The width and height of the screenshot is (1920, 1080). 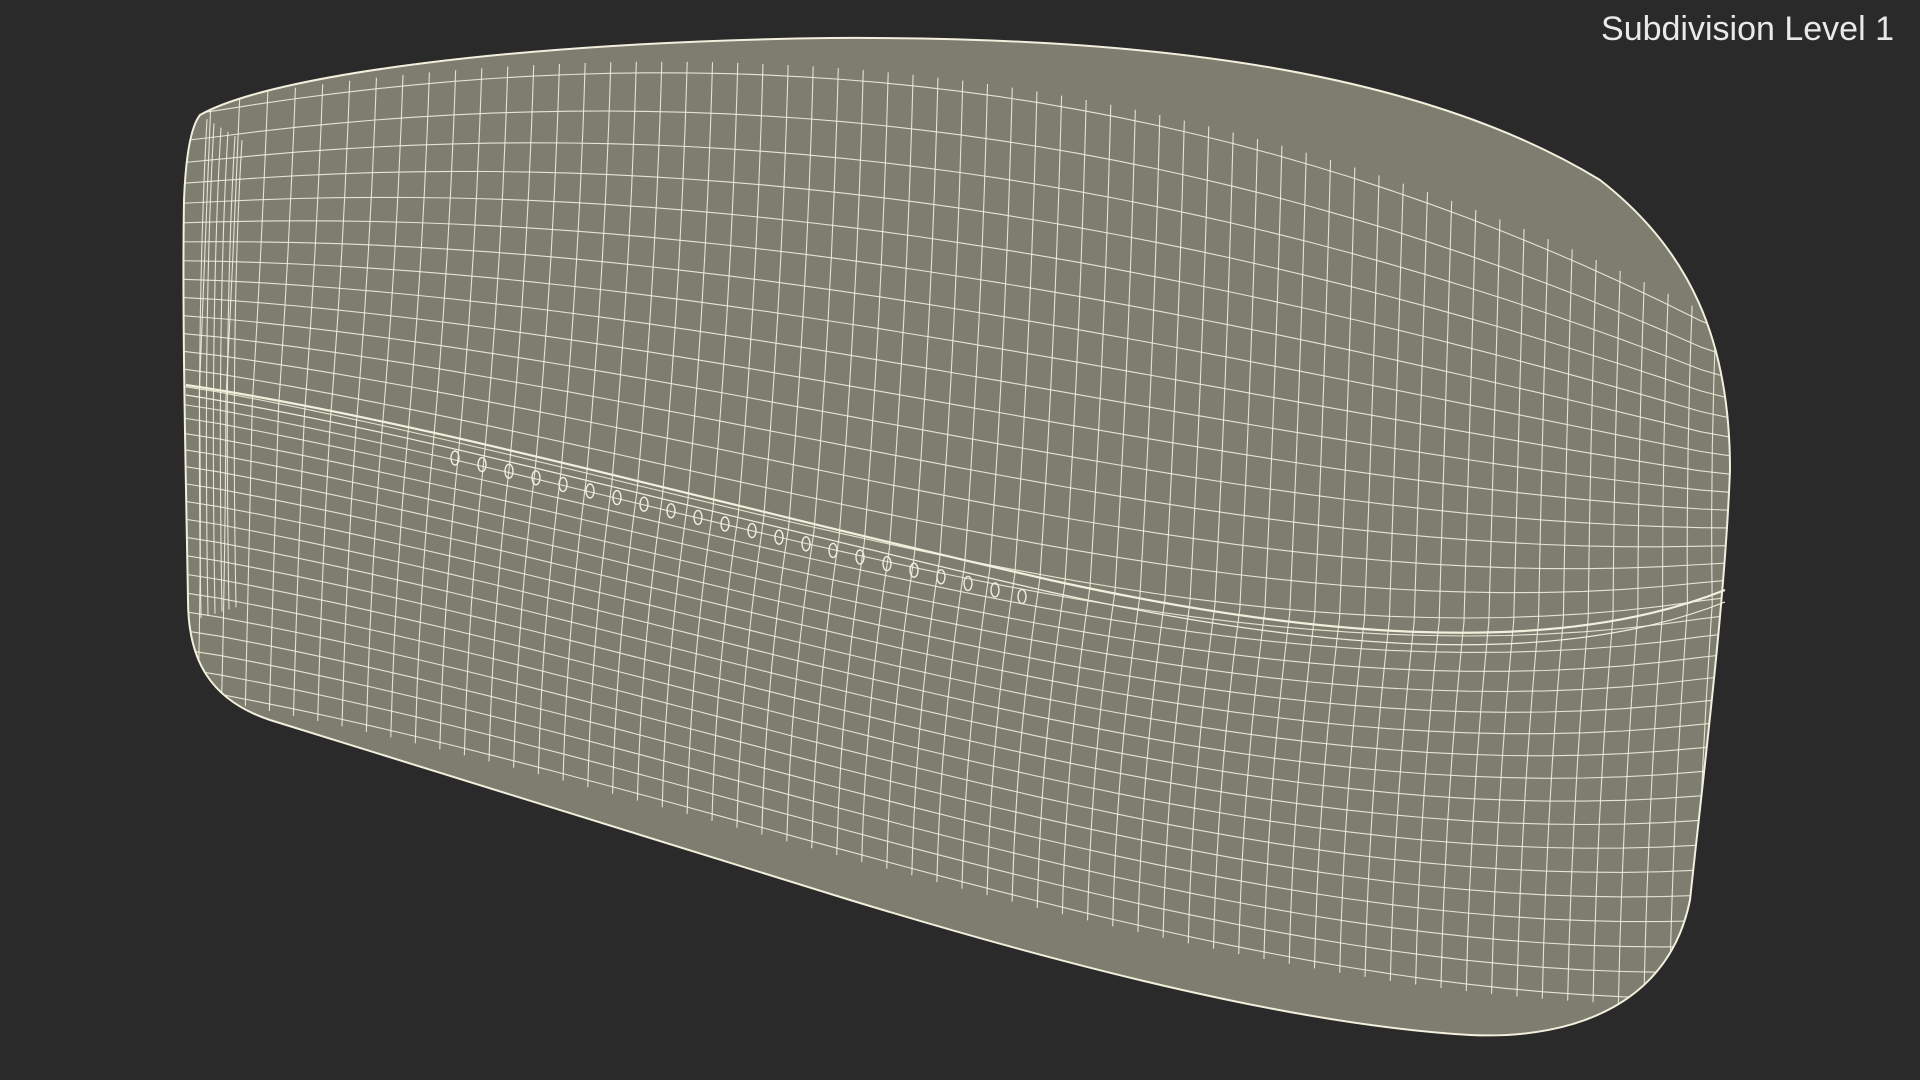 What do you see at coordinates (176, 400) in the screenshot?
I see `mesh-edge-vertical` at bounding box center [176, 400].